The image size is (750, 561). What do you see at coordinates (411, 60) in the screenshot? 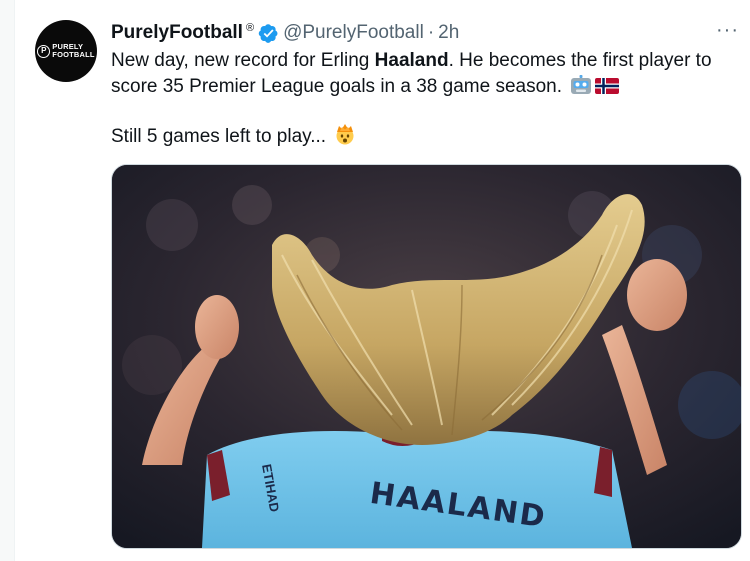
I see `tweet-text-bold: Haaland` at bounding box center [411, 60].